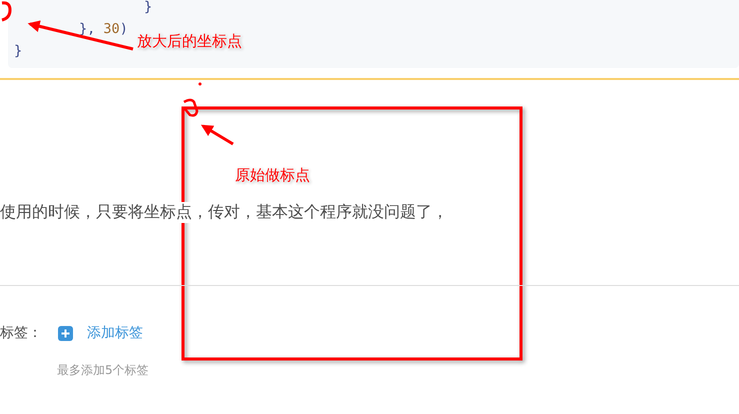 The image size is (739, 414). I want to click on add-tag-link: 添加标签, so click(115, 333).